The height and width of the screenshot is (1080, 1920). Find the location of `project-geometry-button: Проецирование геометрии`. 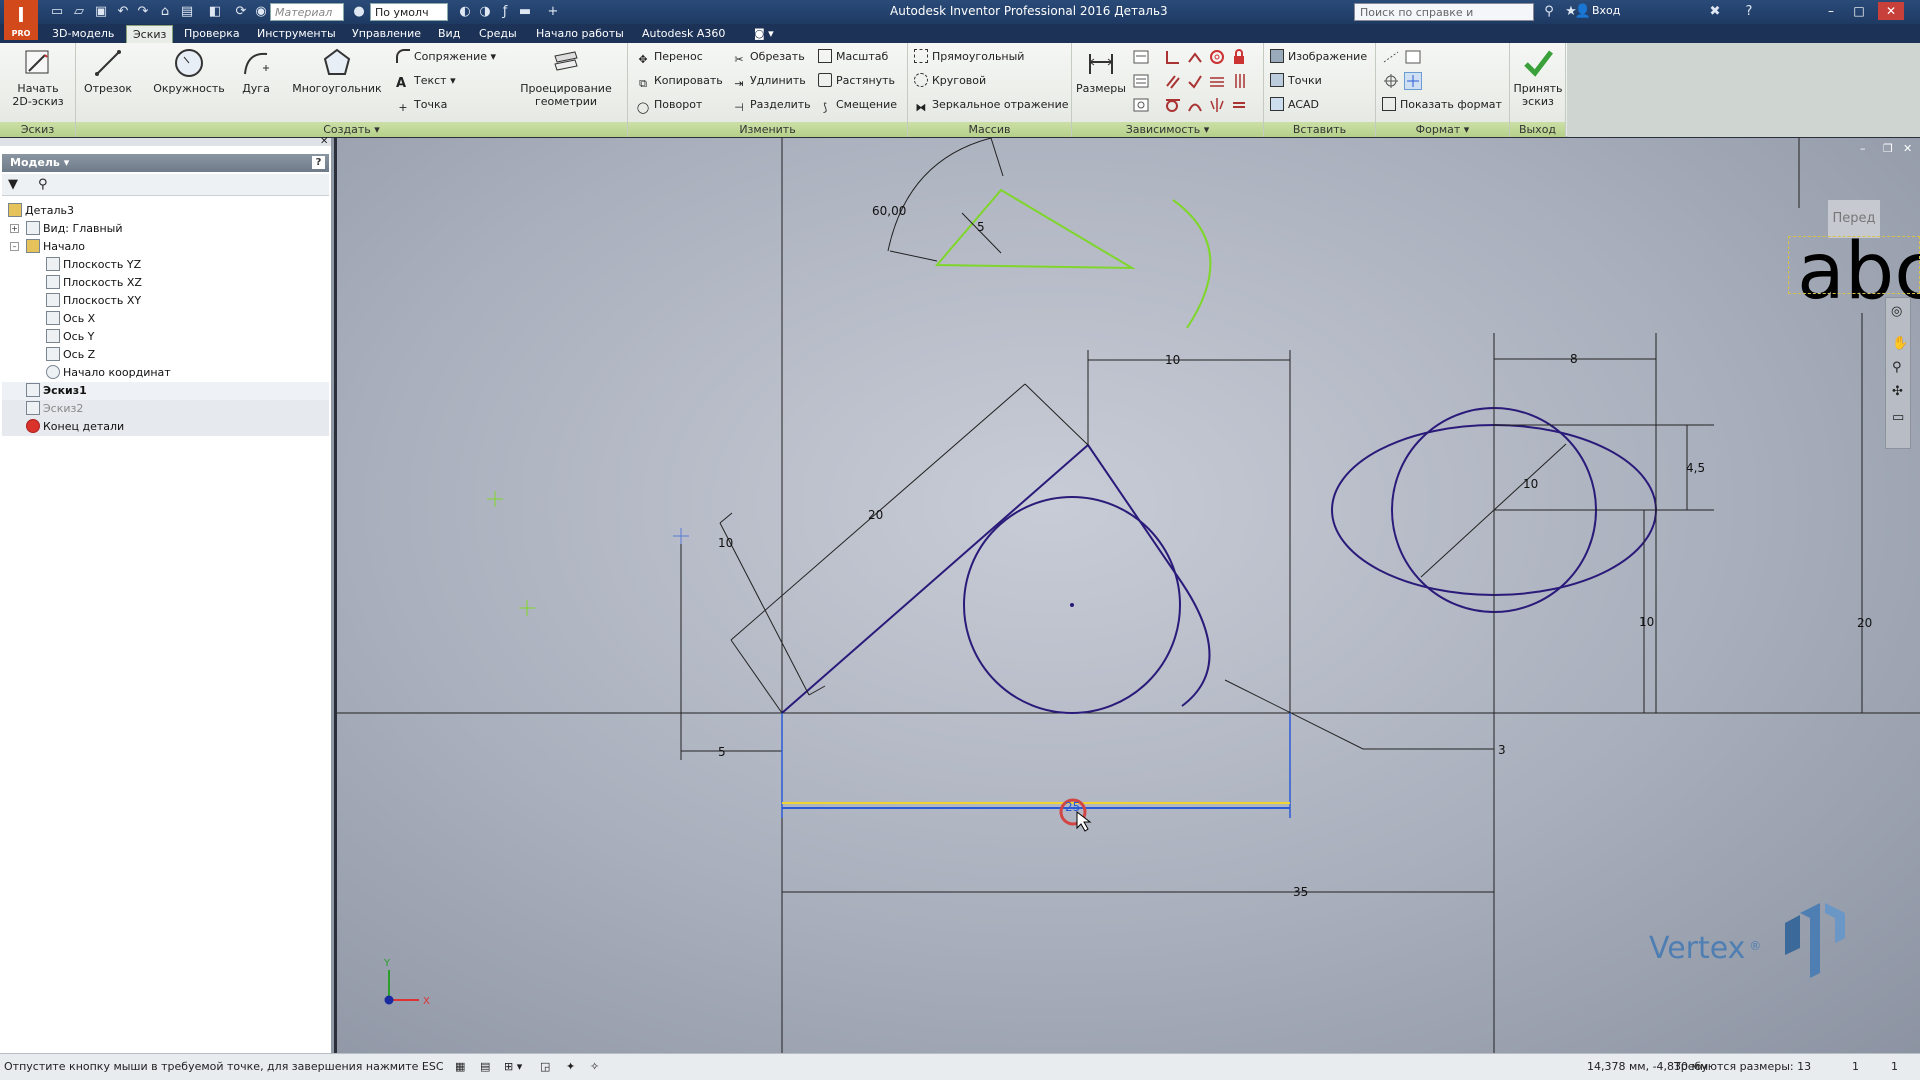

project-geometry-button: Проецирование геометрии is located at coordinates (566, 77).